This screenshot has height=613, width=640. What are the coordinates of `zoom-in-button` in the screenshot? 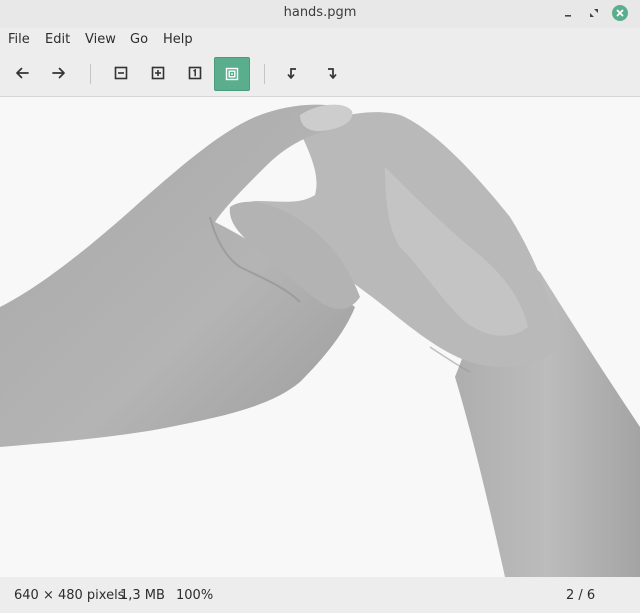 It's located at (158, 73).